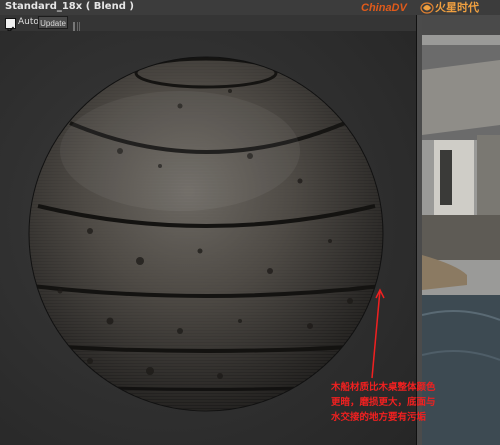  I want to click on annotation-line: 木船材质比木桌整体颜色, so click(383, 387).